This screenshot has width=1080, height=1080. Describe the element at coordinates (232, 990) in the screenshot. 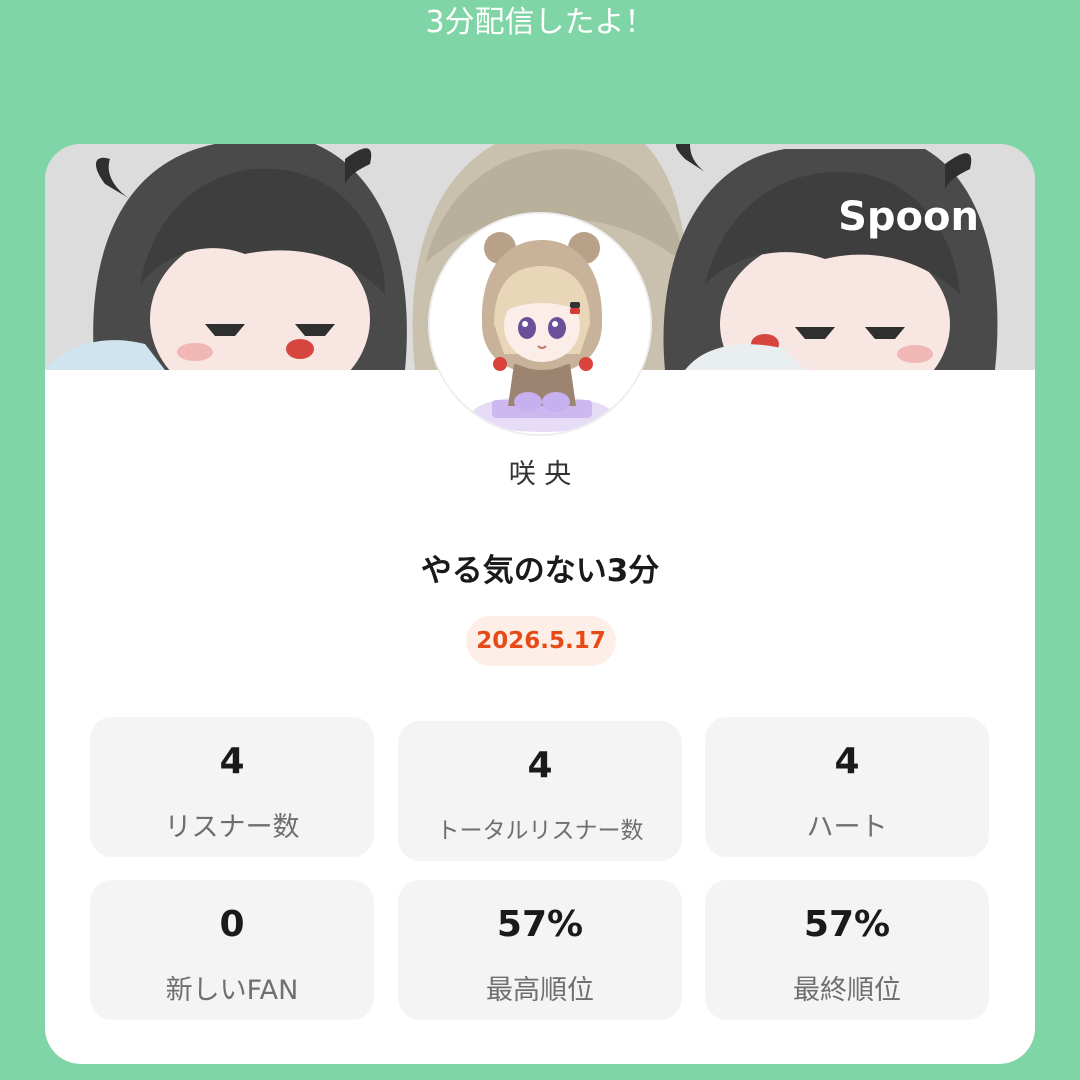

I see `stat-label: 新しいFAN` at that location.